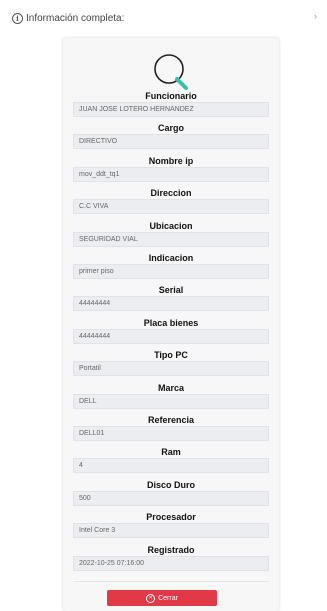 This screenshot has height=611, width=327. What do you see at coordinates (168, 598) in the screenshot?
I see `close-button-label: Cerrar` at bounding box center [168, 598].